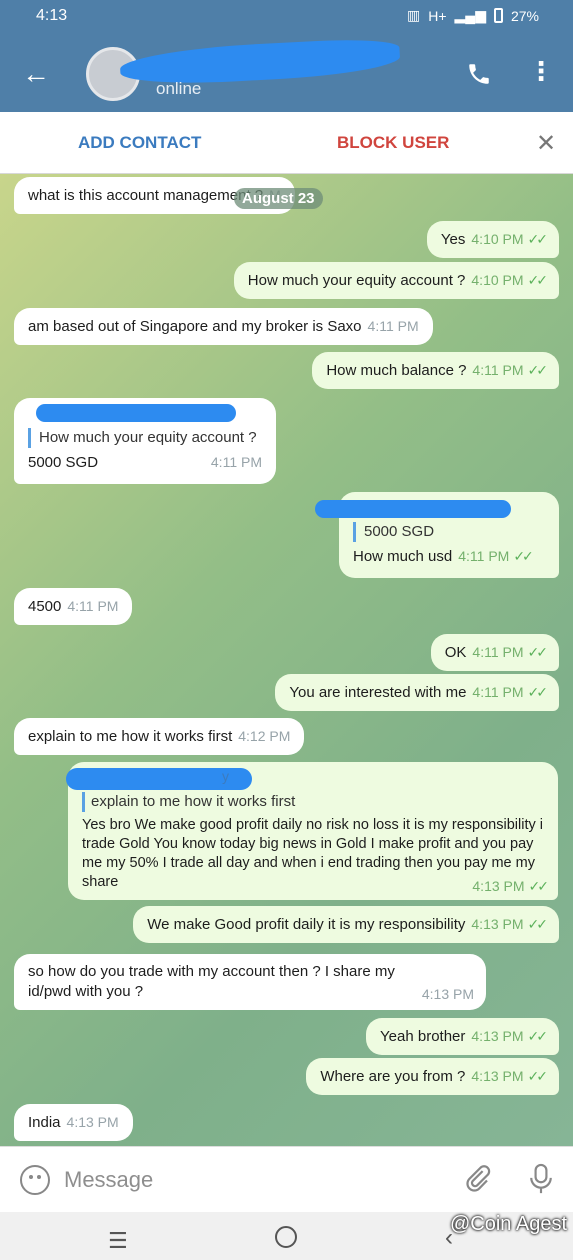 This screenshot has height=1260, width=573. I want to click on message-text: How much usd, so click(403, 556).